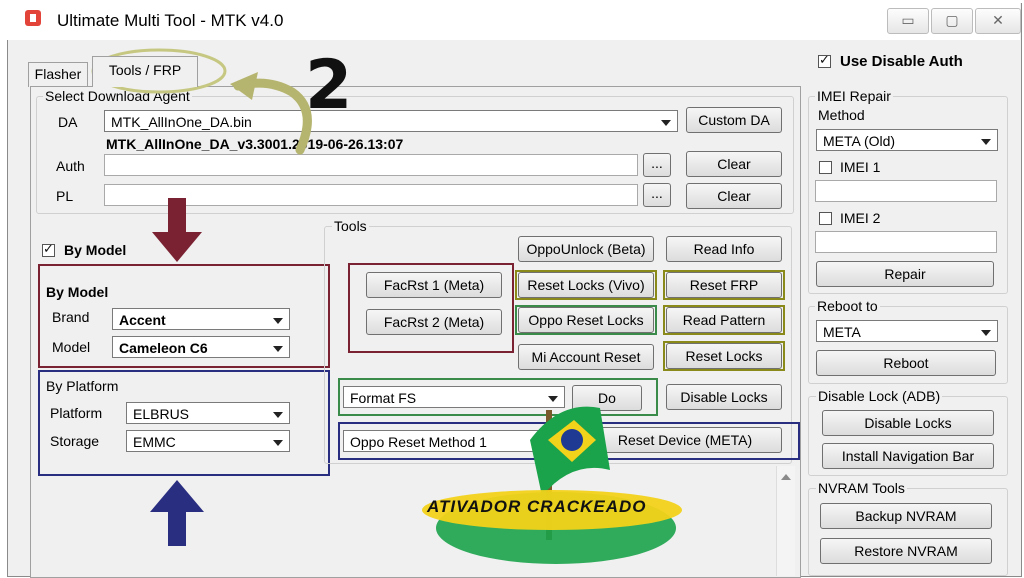 This screenshot has width=1024, height=578. Describe the element at coordinates (177, 247) in the screenshot. I see `down-arrow-icon` at that location.